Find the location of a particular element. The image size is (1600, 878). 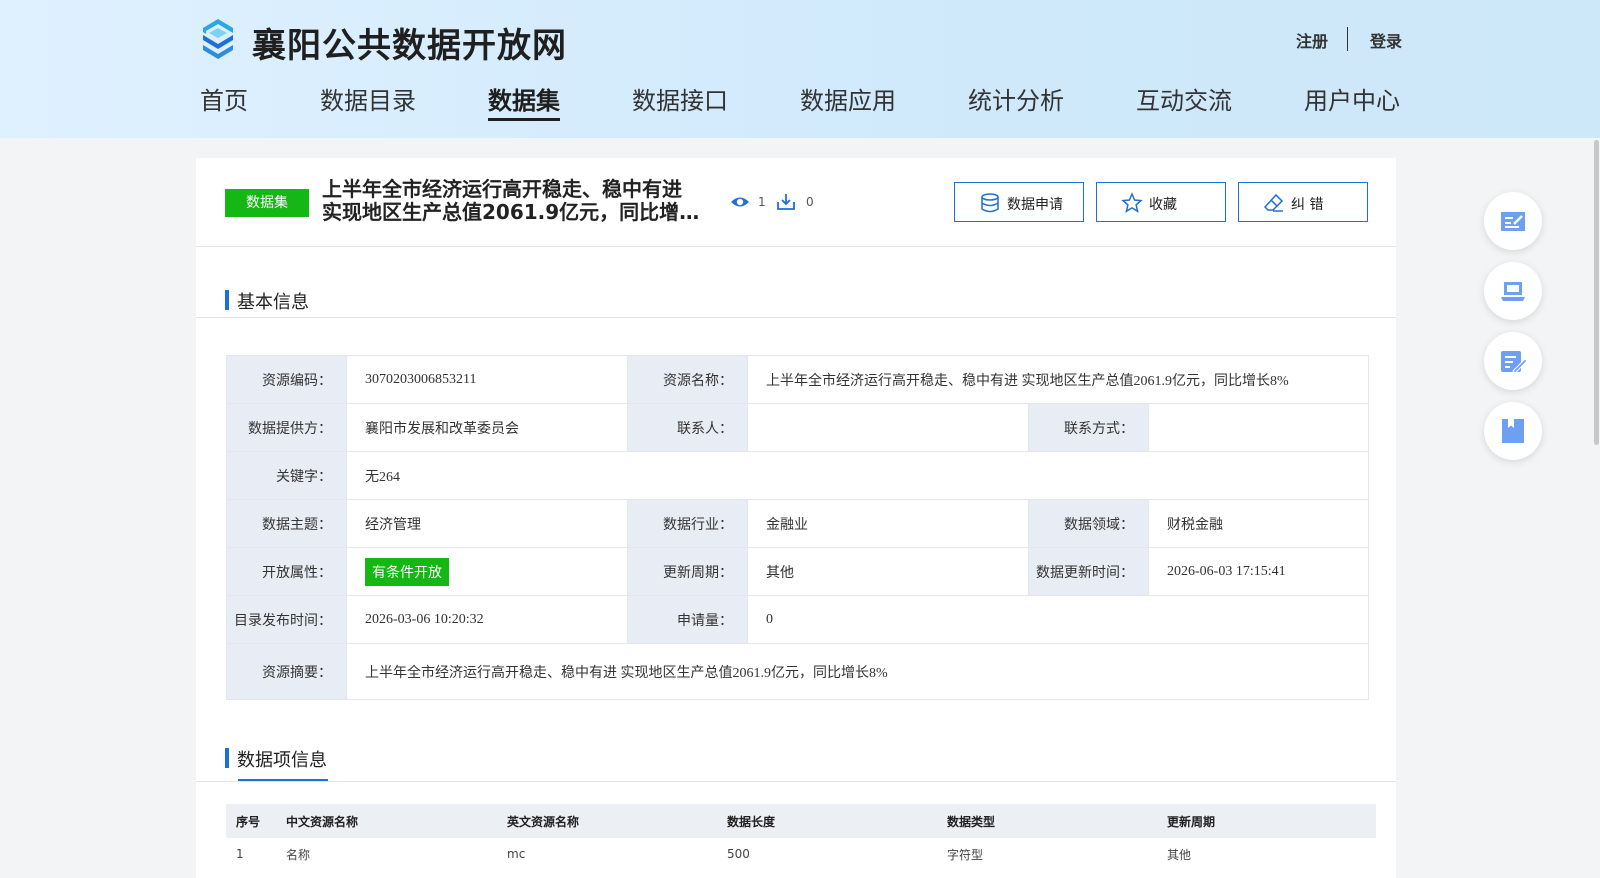

dataset-type-tag: 数据集 is located at coordinates (267, 203).